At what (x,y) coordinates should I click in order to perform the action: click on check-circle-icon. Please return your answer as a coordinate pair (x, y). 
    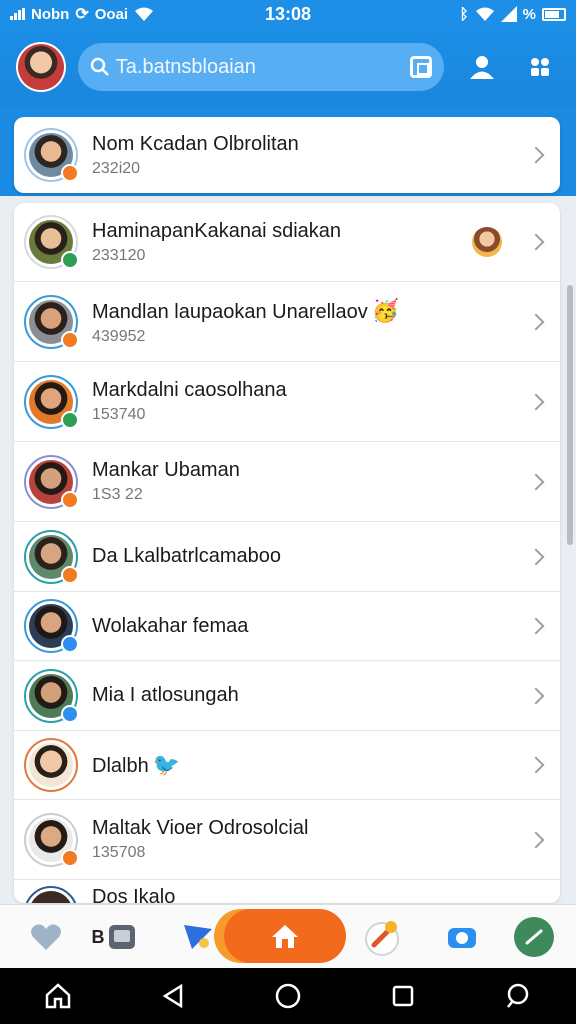
    Looking at the image, I should click on (534, 937).